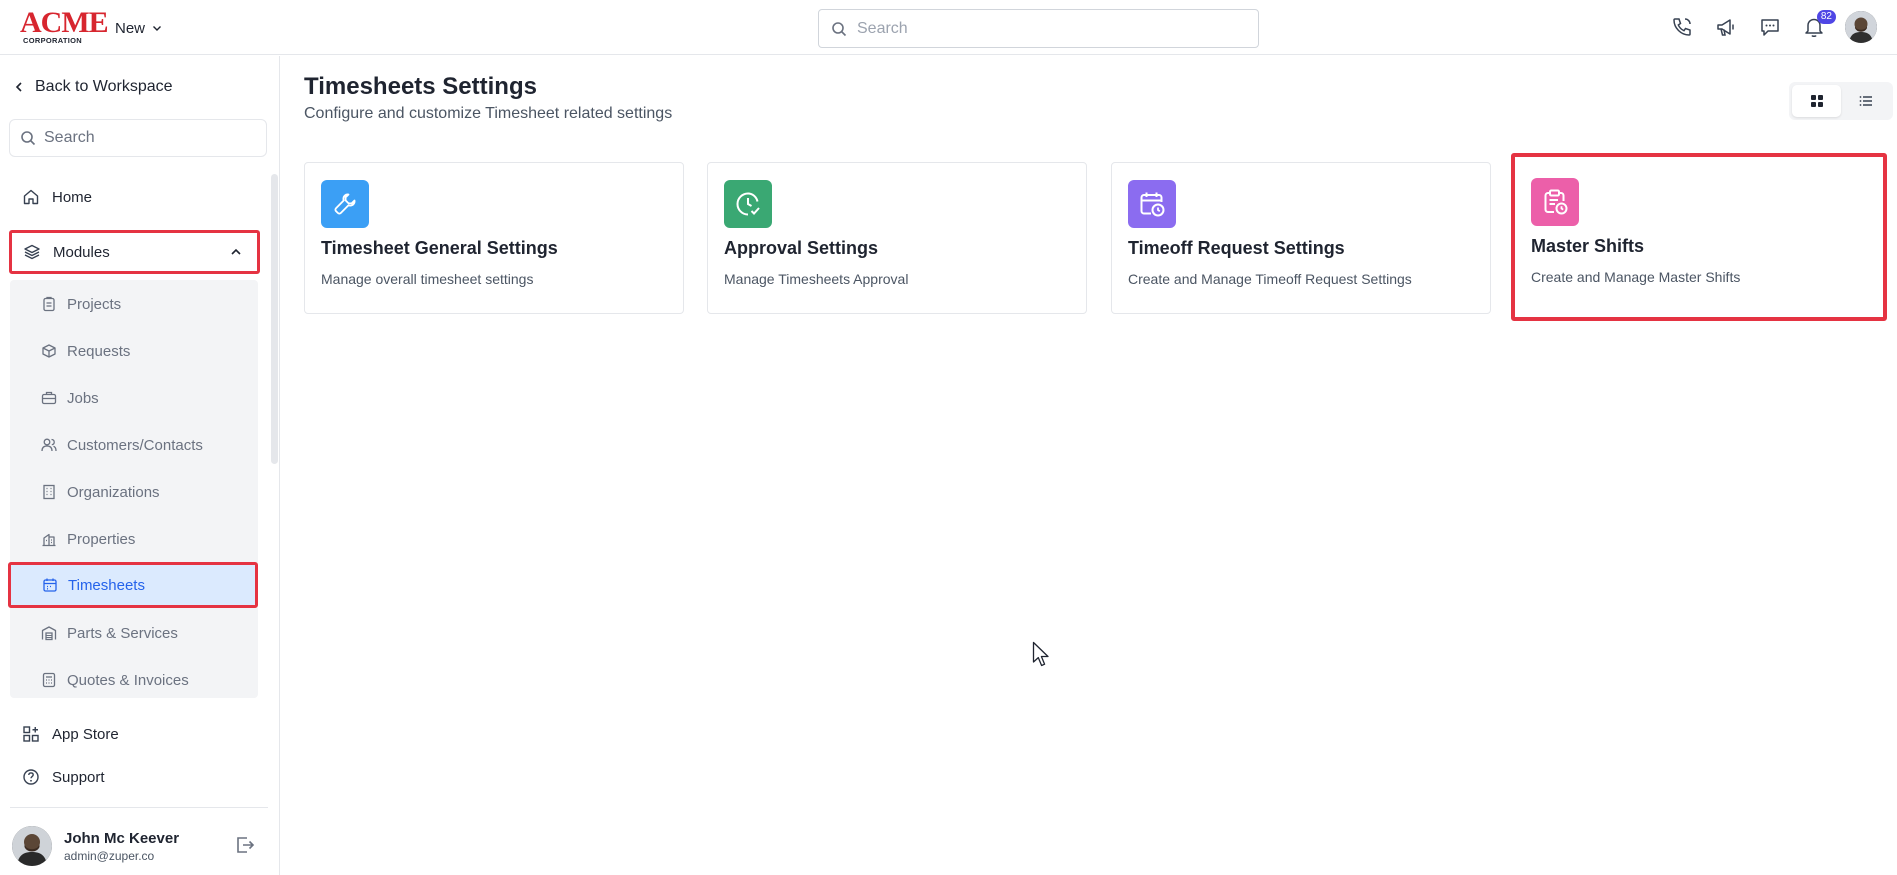 This screenshot has width=1897, height=875. I want to click on user-profile: John Mc Keever admin@zuper.co, so click(95, 846).